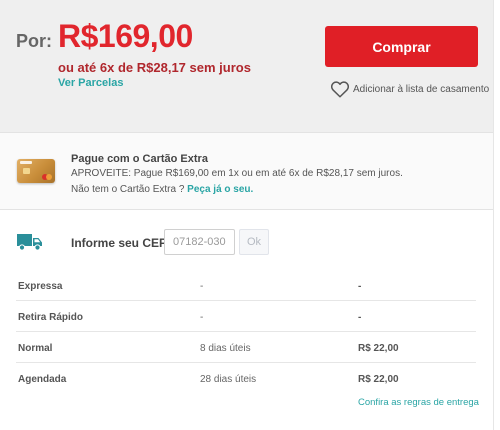 This screenshot has width=500, height=430. What do you see at coordinates (493, 215) in the screenshot?
I see `right-divider` at bounding box center [493, 215].